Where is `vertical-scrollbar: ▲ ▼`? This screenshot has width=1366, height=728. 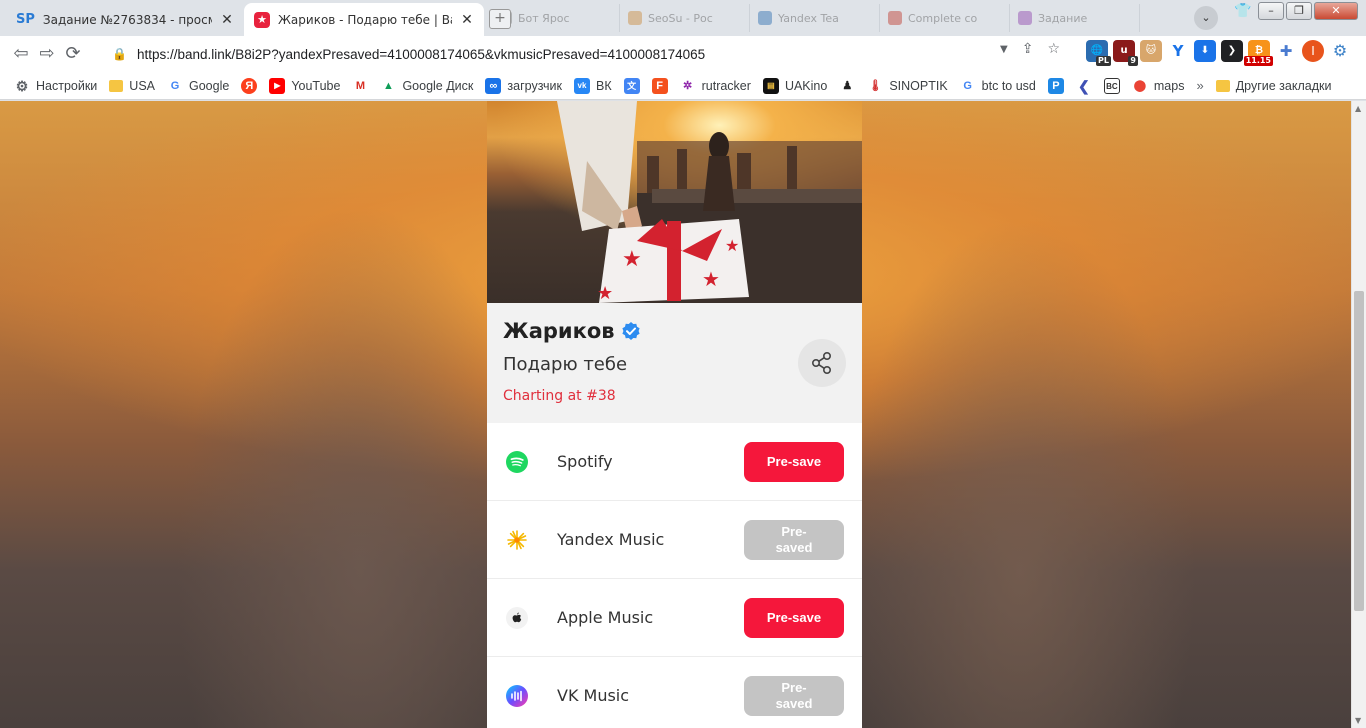 vertical-scrollbar: ▲ ▼ is located at coordinates (1358, 414).